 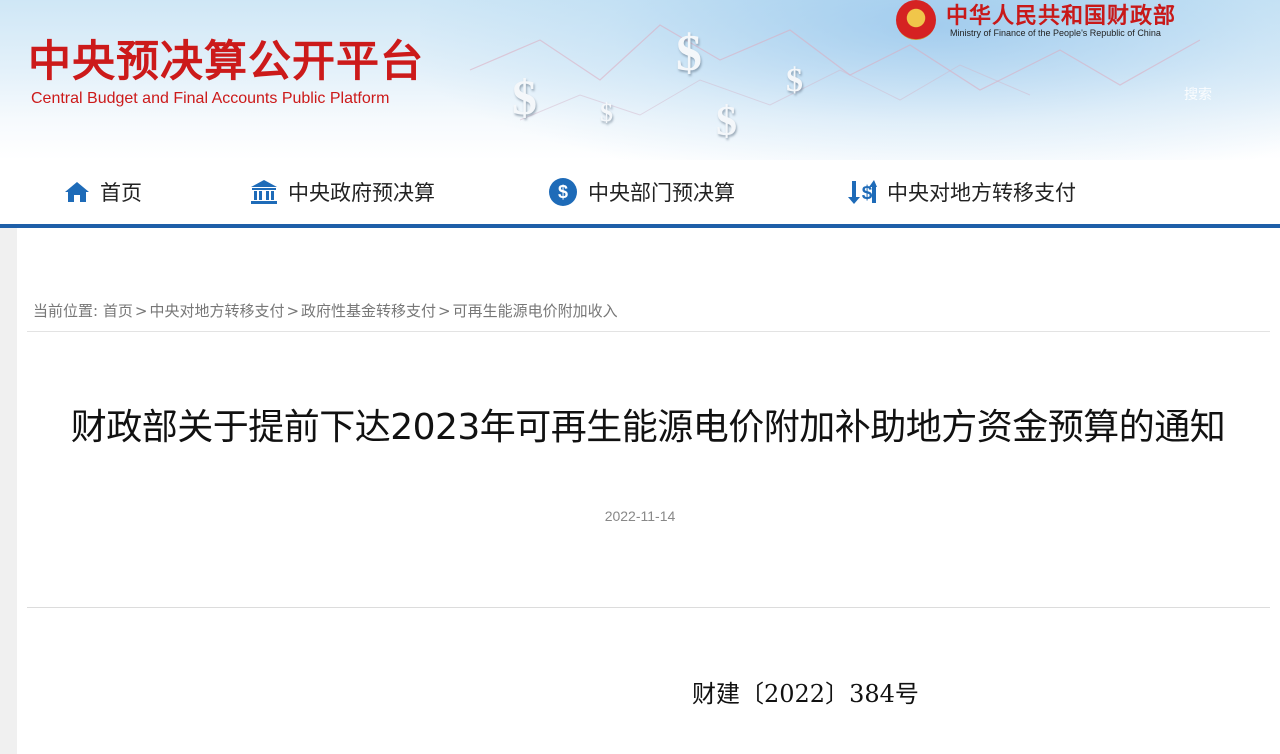 I want to click on search-link: 搜索, so click(x=1198, y=94).